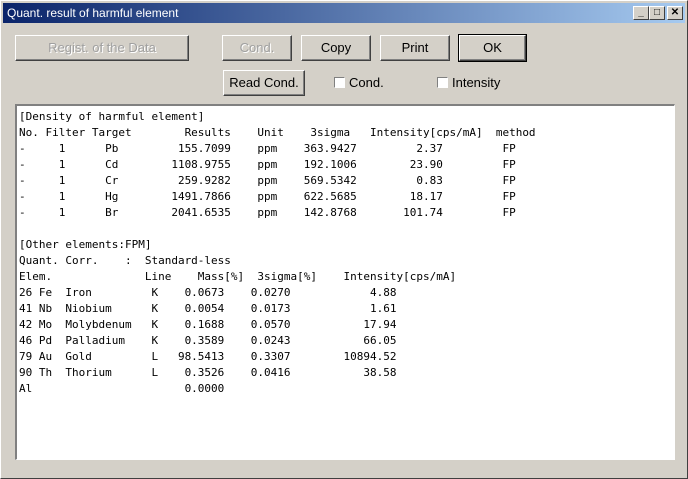  What do you see at coordinates (264, 83) in the screenshot?
I see `read-cond-button: Read Cond.` at bounding box center [264, 83].